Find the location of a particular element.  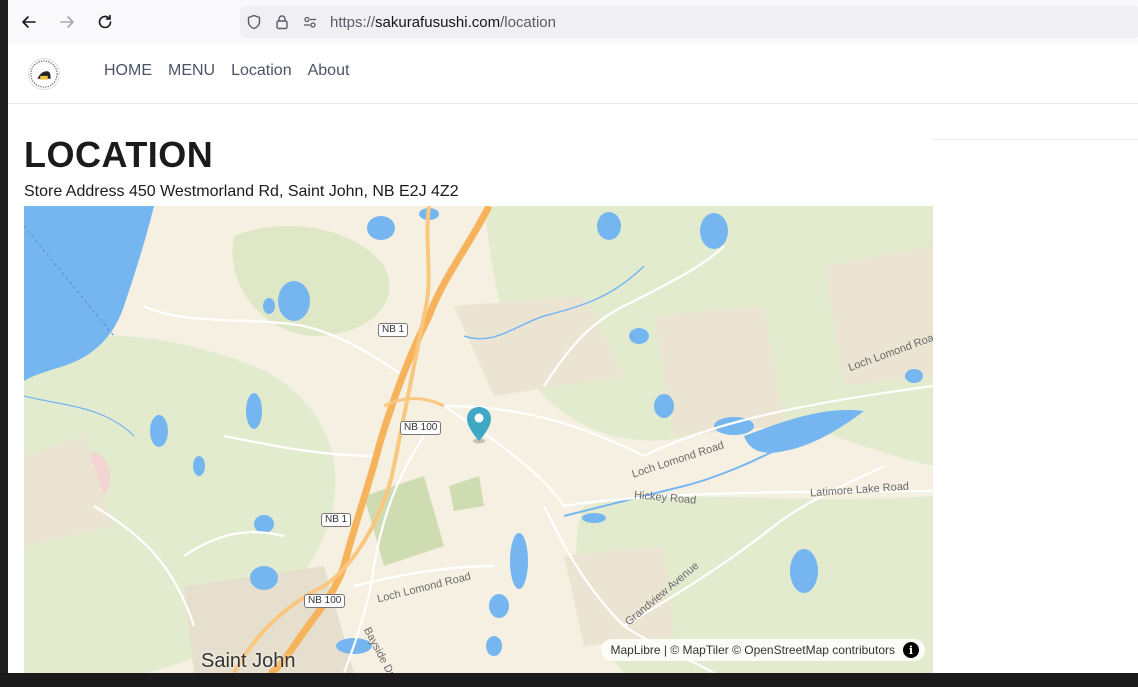

url-text: https://sakurafusushi.com/location is located at coordinates (443, 22).